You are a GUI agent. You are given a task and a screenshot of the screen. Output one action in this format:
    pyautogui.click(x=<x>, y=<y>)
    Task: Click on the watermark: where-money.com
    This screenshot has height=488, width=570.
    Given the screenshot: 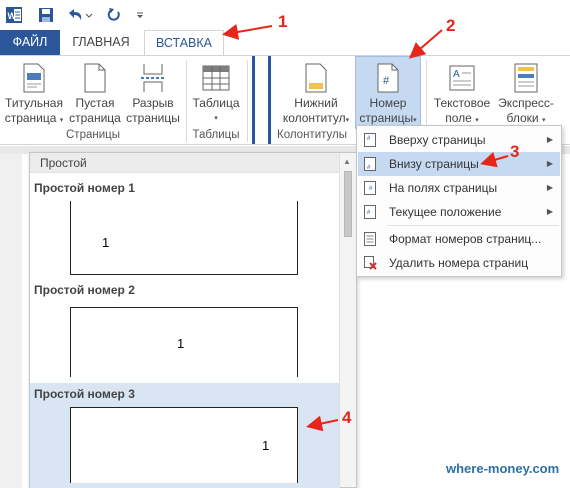 What is the action you would take?
    pyautogui.click(x=503, y=468)
    